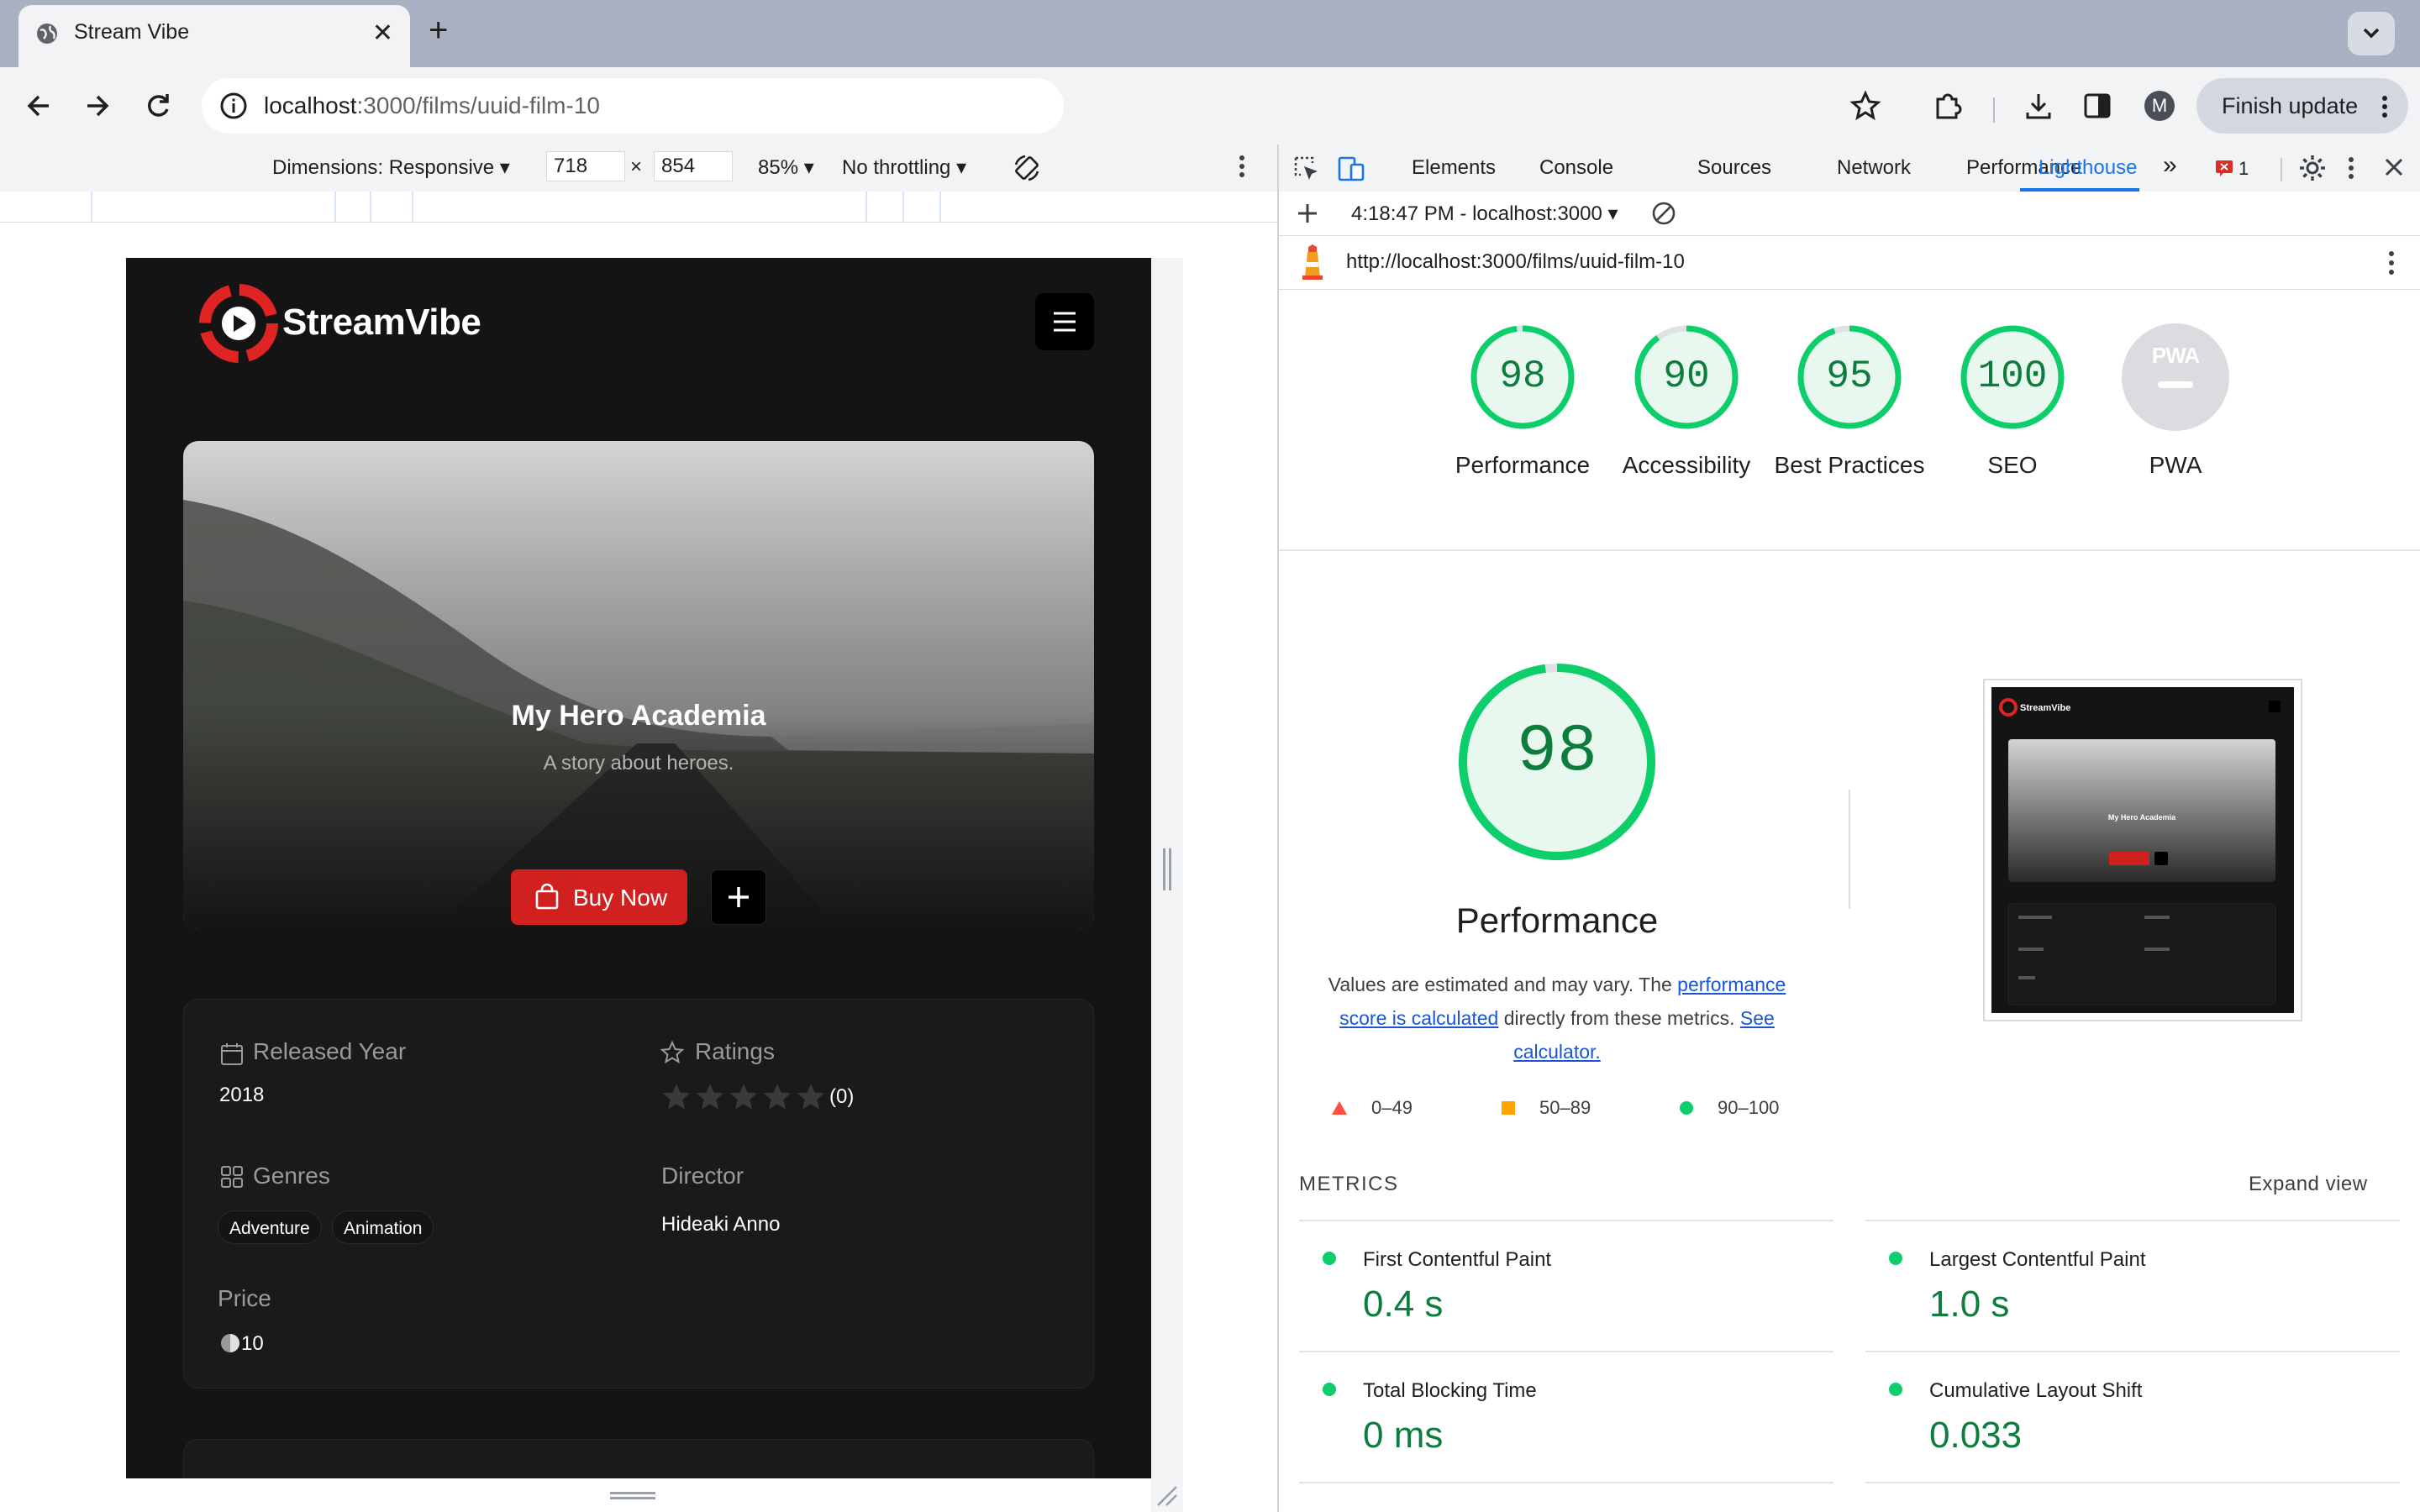 The width and height of the screenshot is (2420, 1512). What do you see at coordinates (2371, 33) in the screenshot?
I see `tab-search-button` at bounding box center [2371, 33].